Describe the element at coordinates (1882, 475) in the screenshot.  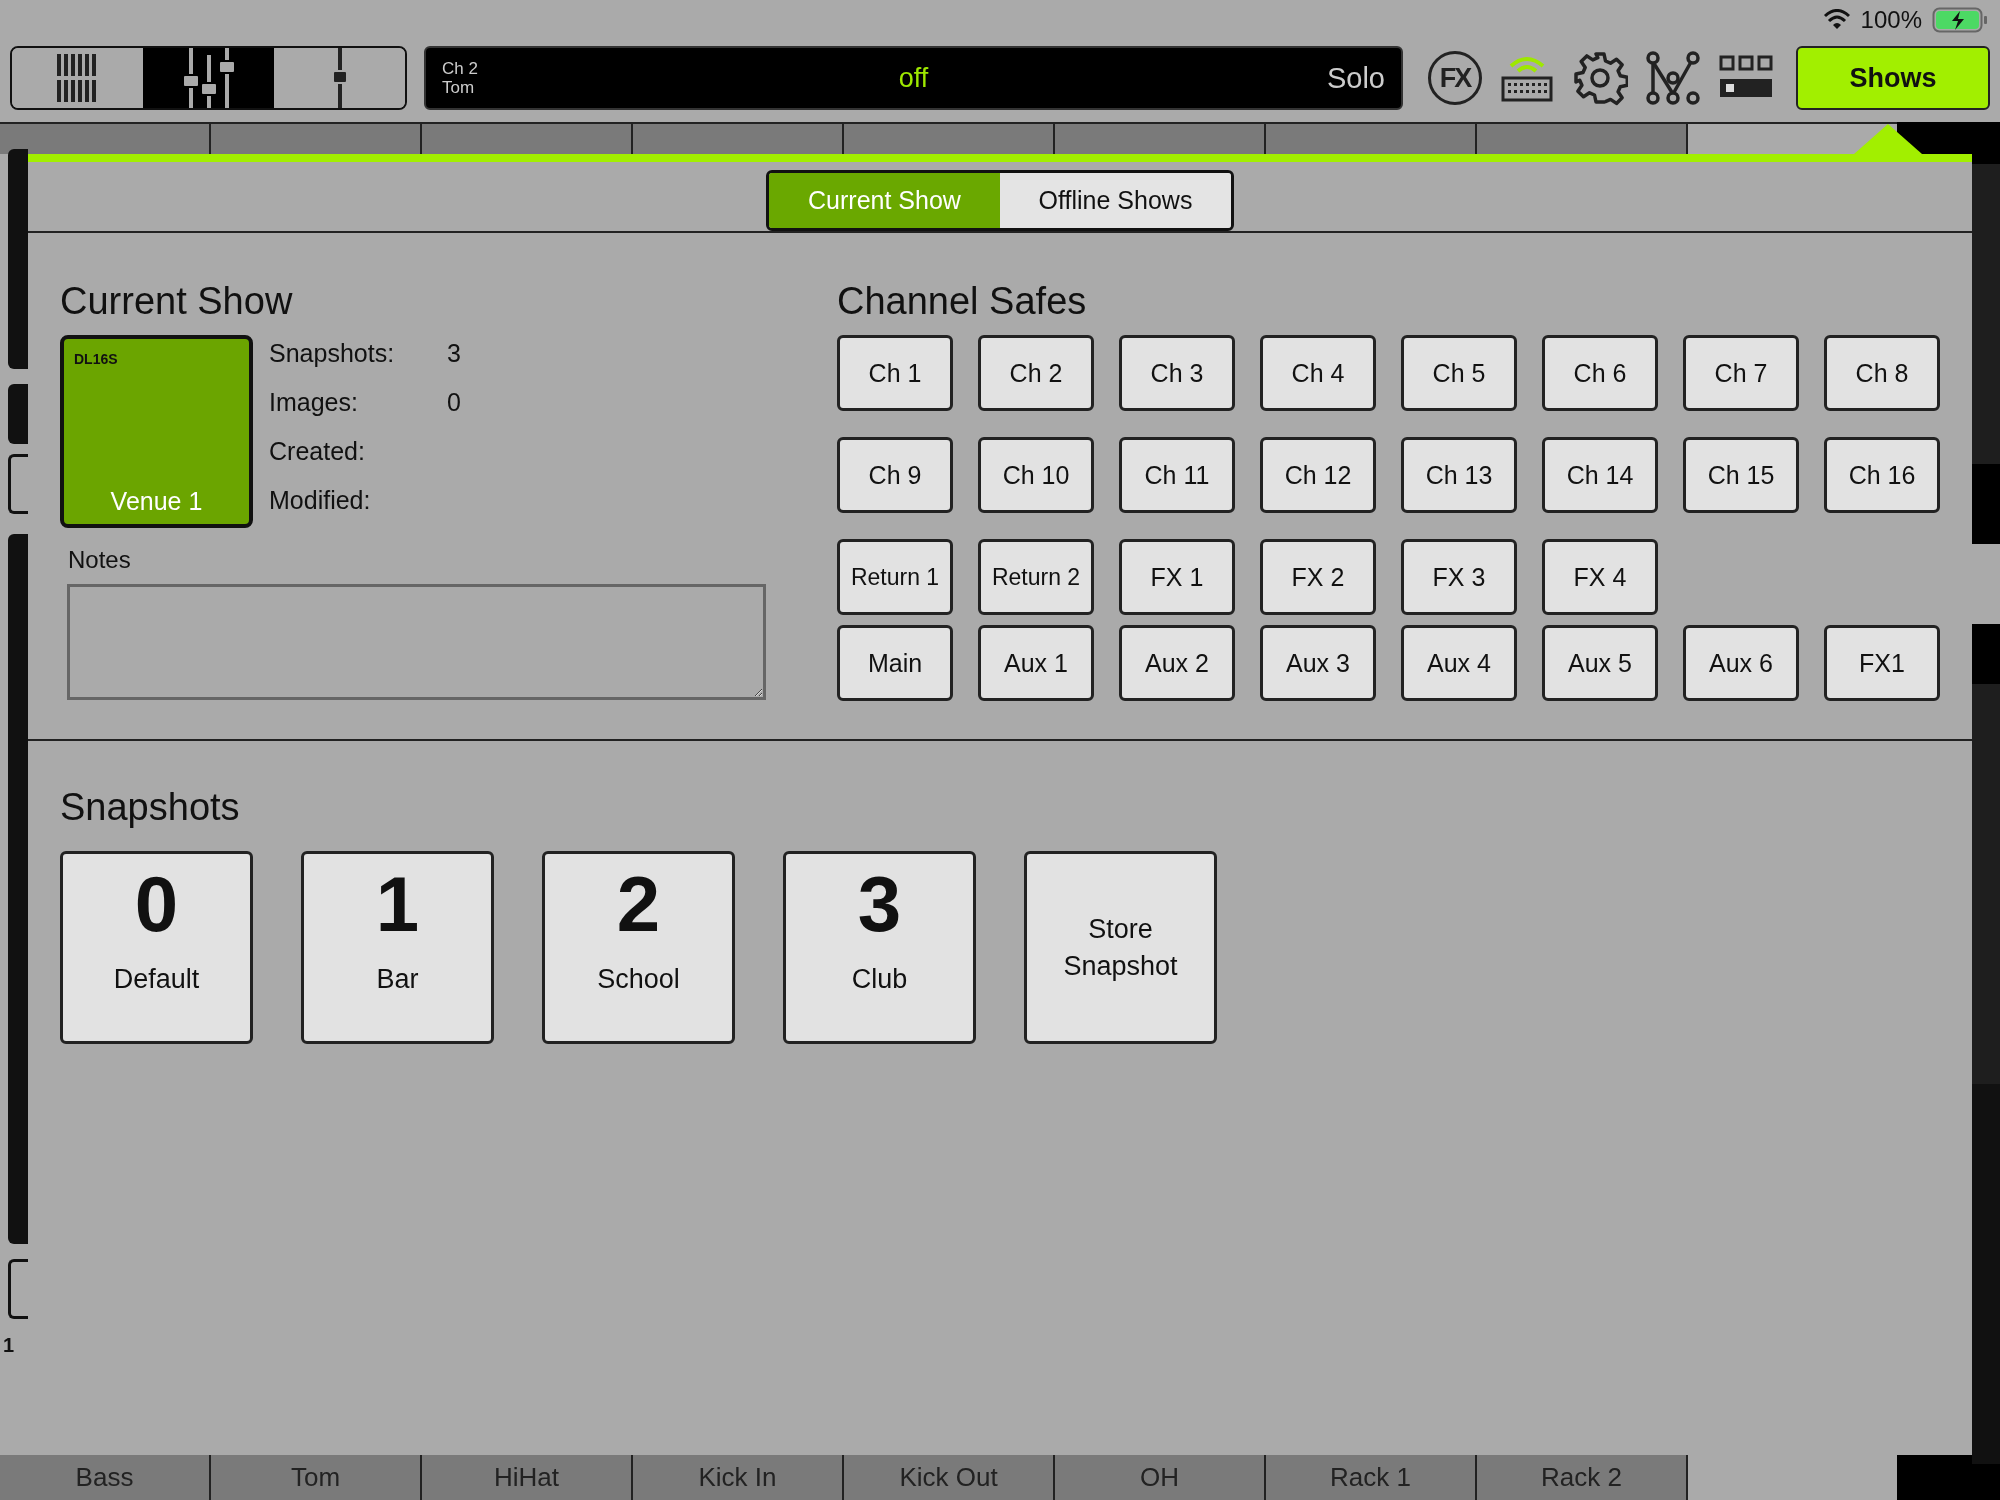
I see `channel-safe-button: Ch 16` at that location.